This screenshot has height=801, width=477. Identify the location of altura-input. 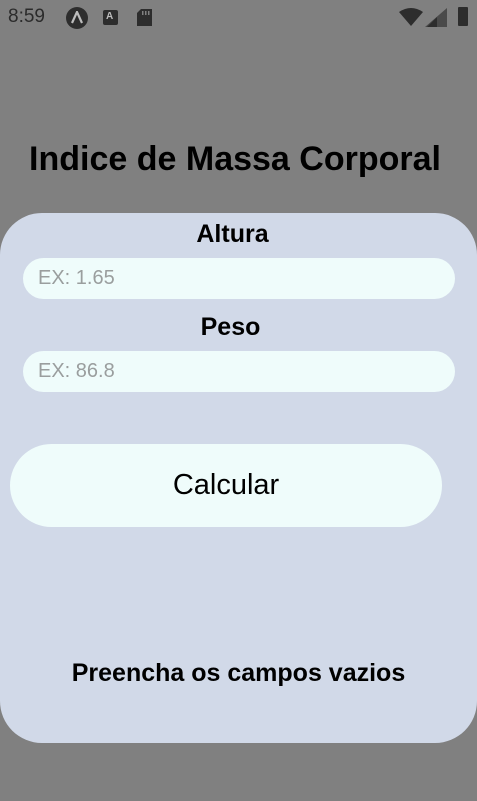
(239, 278).